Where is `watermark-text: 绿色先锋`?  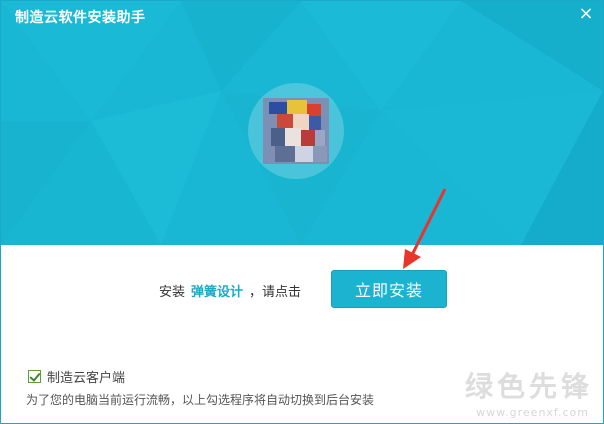
watermark-text: 绿色先锋 is located at coordinates (528, 386).